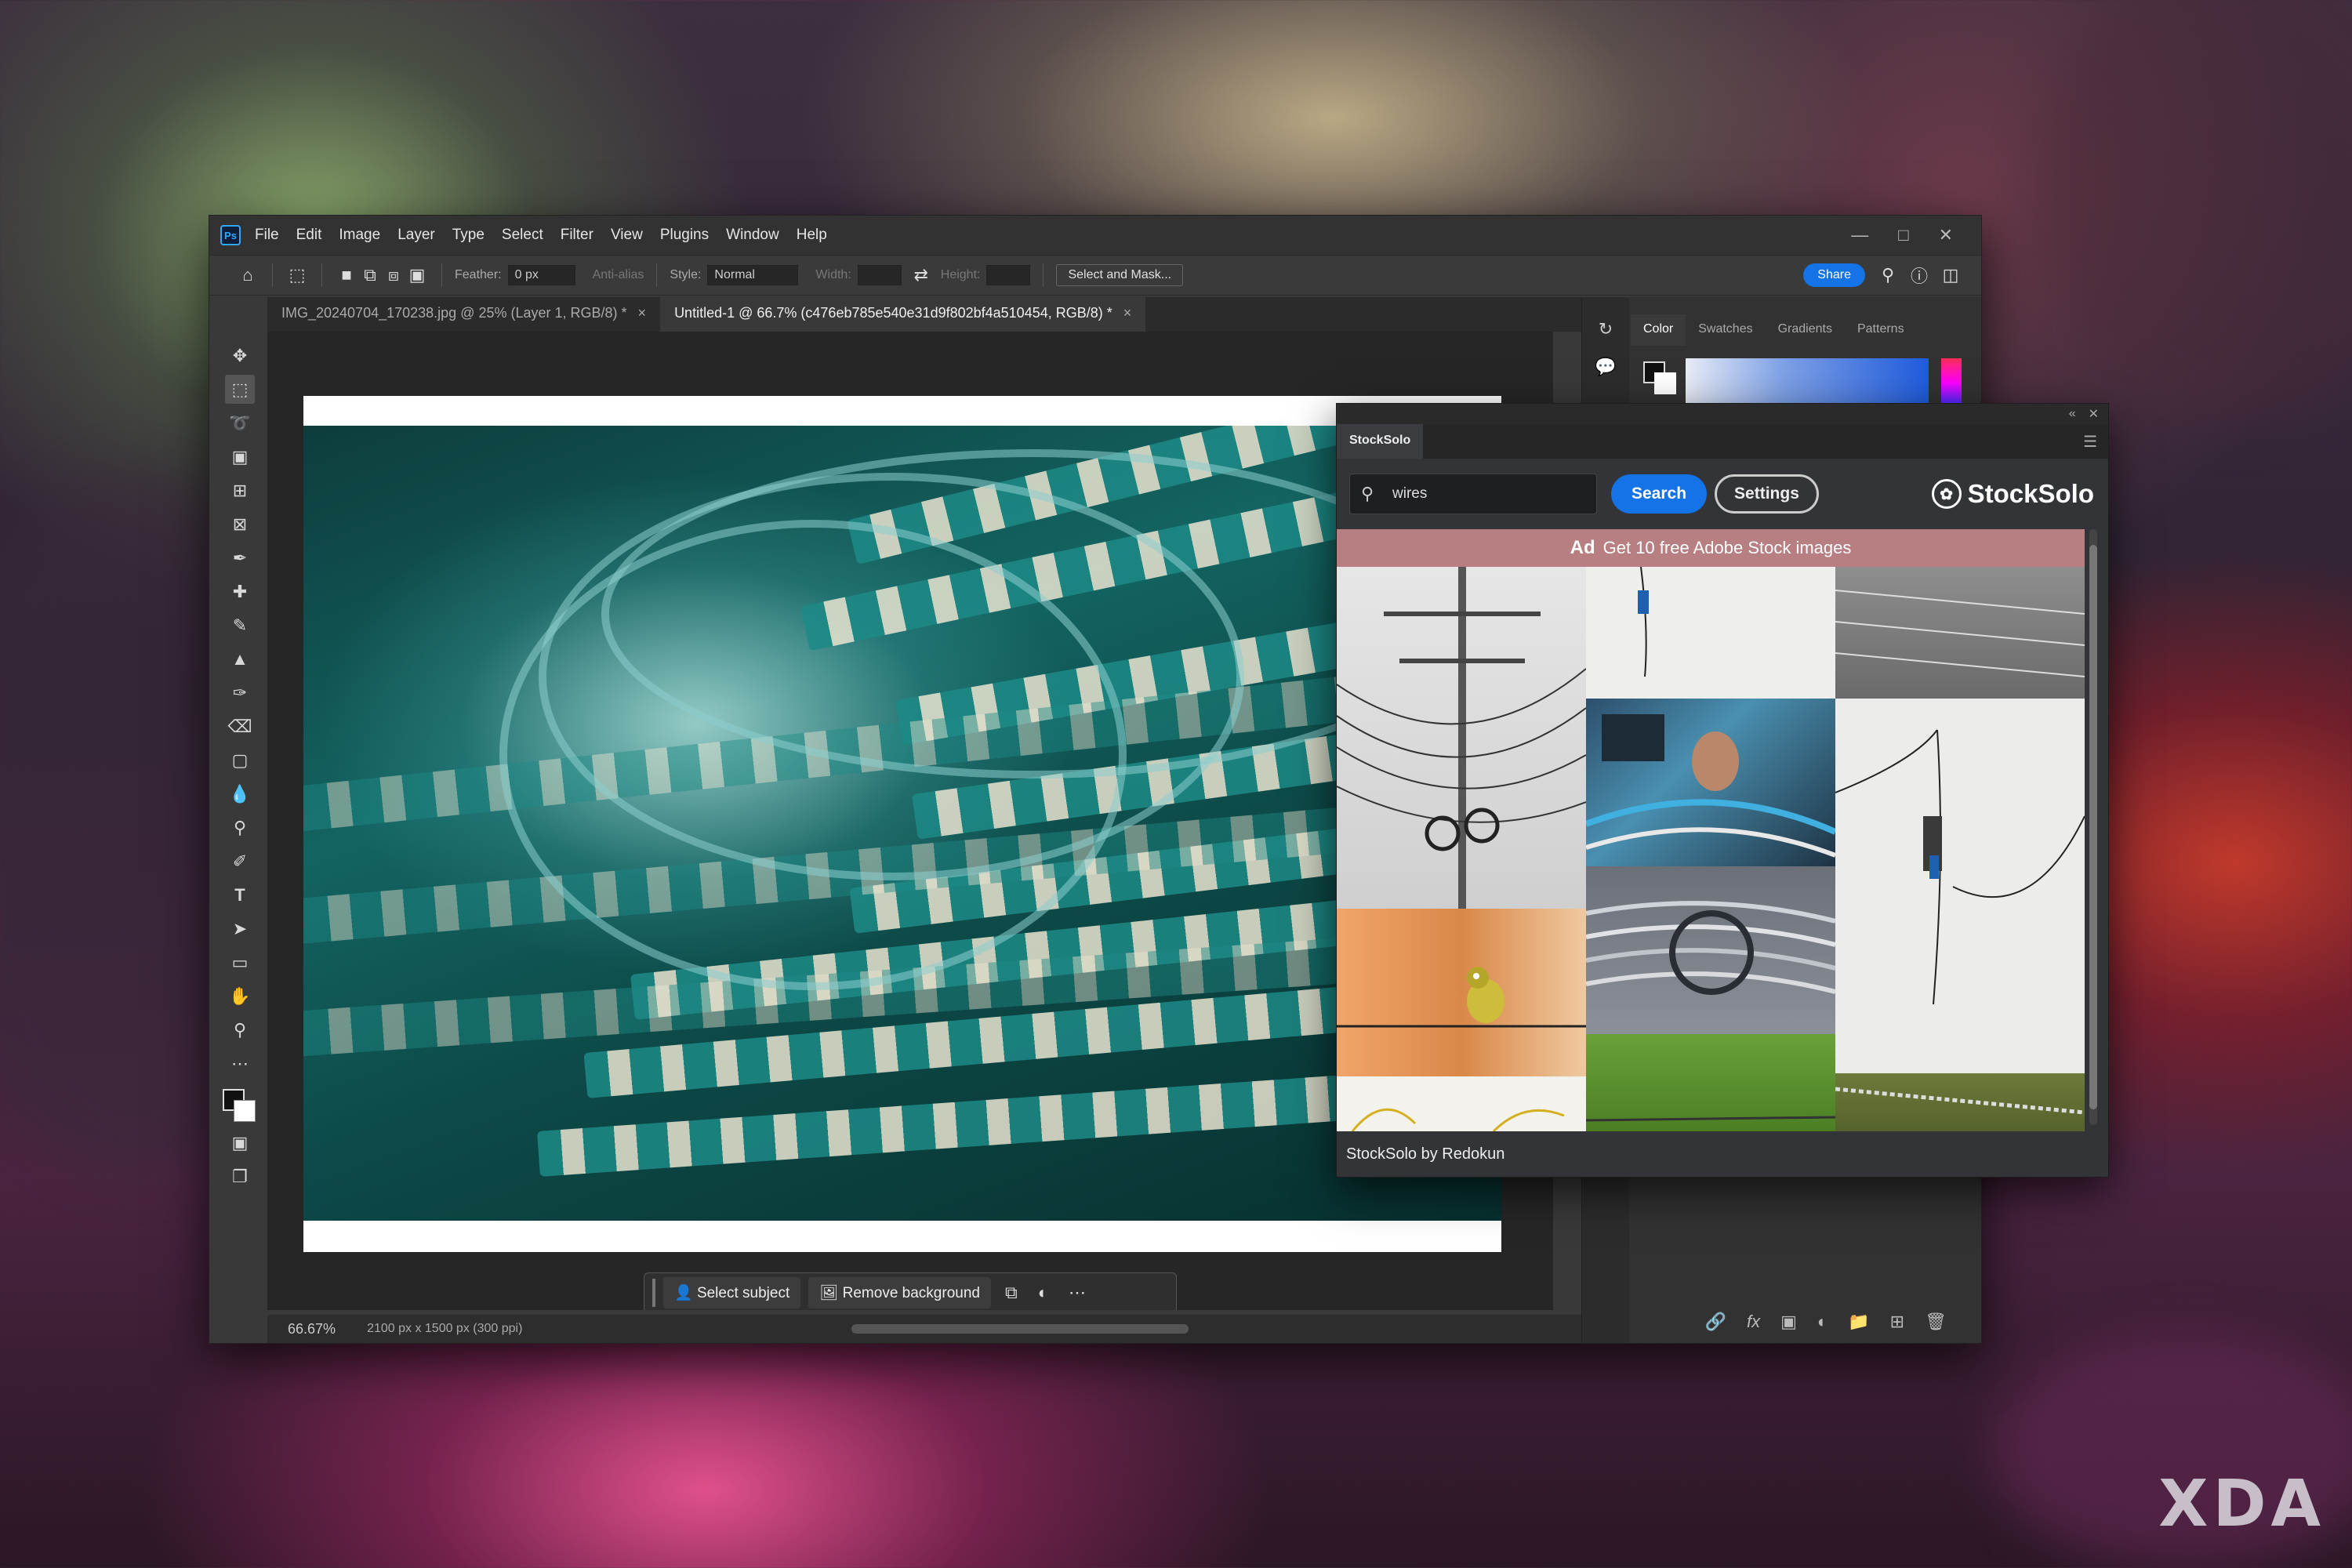  I want to click on search-box: ⚲, so click(1473, 494).